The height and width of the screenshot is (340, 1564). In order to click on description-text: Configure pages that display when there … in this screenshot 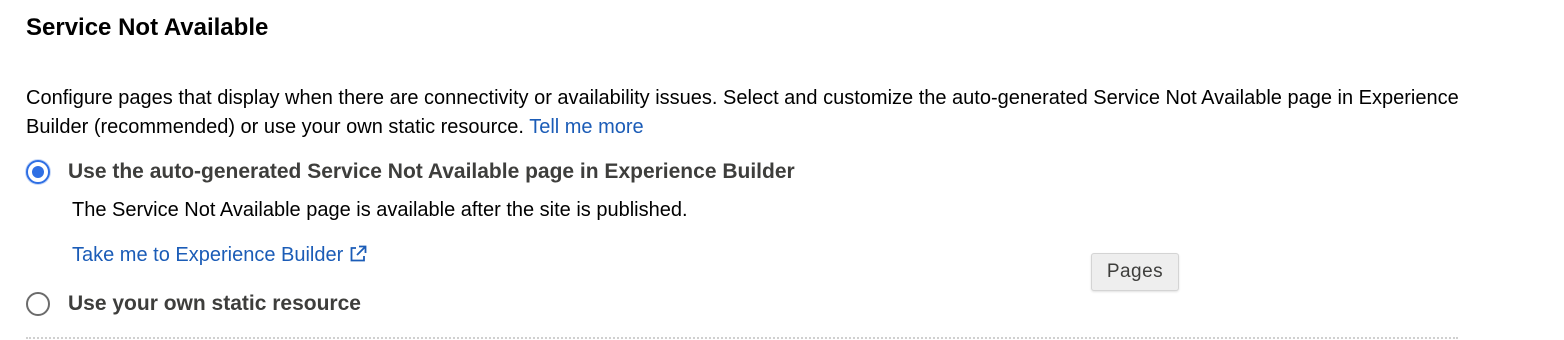, I will do `click(742, 112)`.